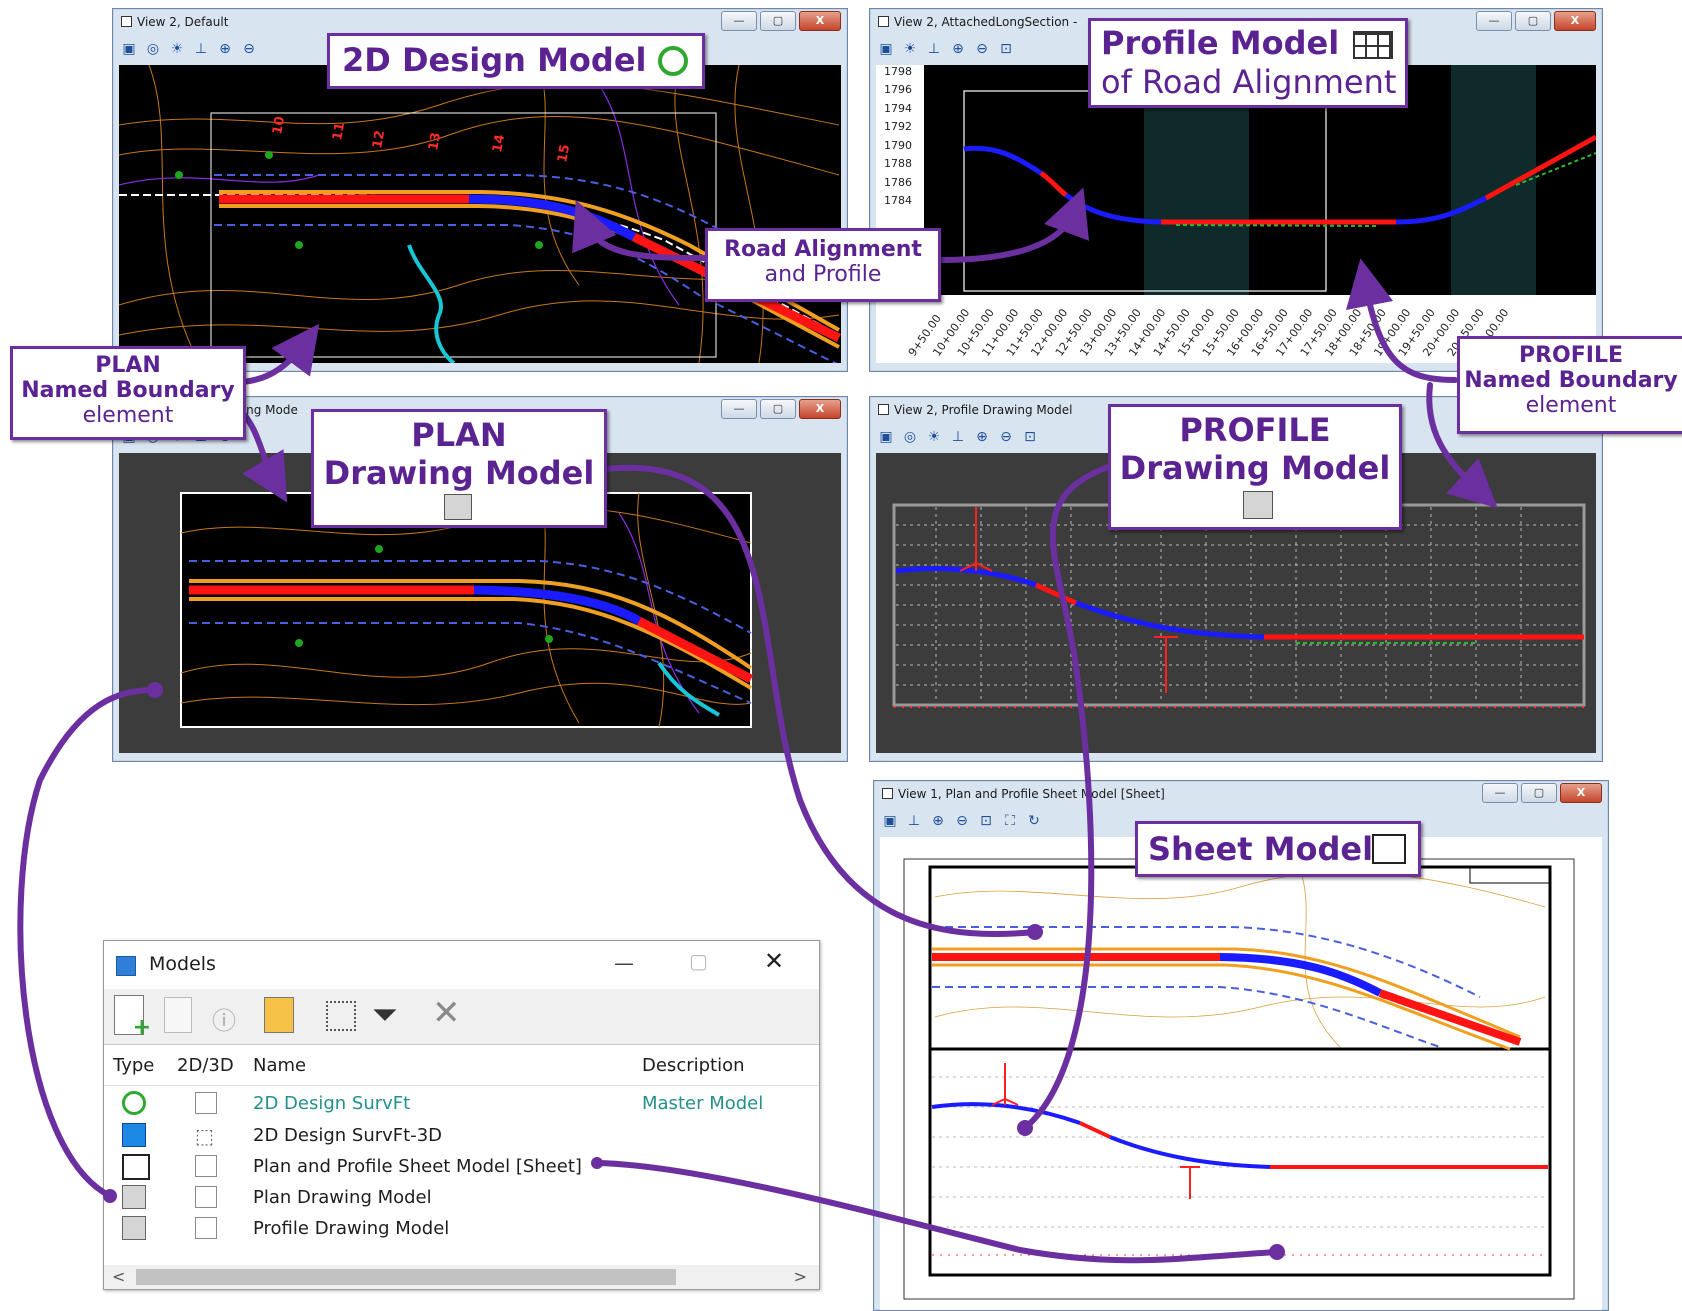 The image size is (1682, 1311). Describe the element at coordinates (461, 1104) in the screenshot. I see `model-row: 2D Design SurvFt Master Model` at that location.